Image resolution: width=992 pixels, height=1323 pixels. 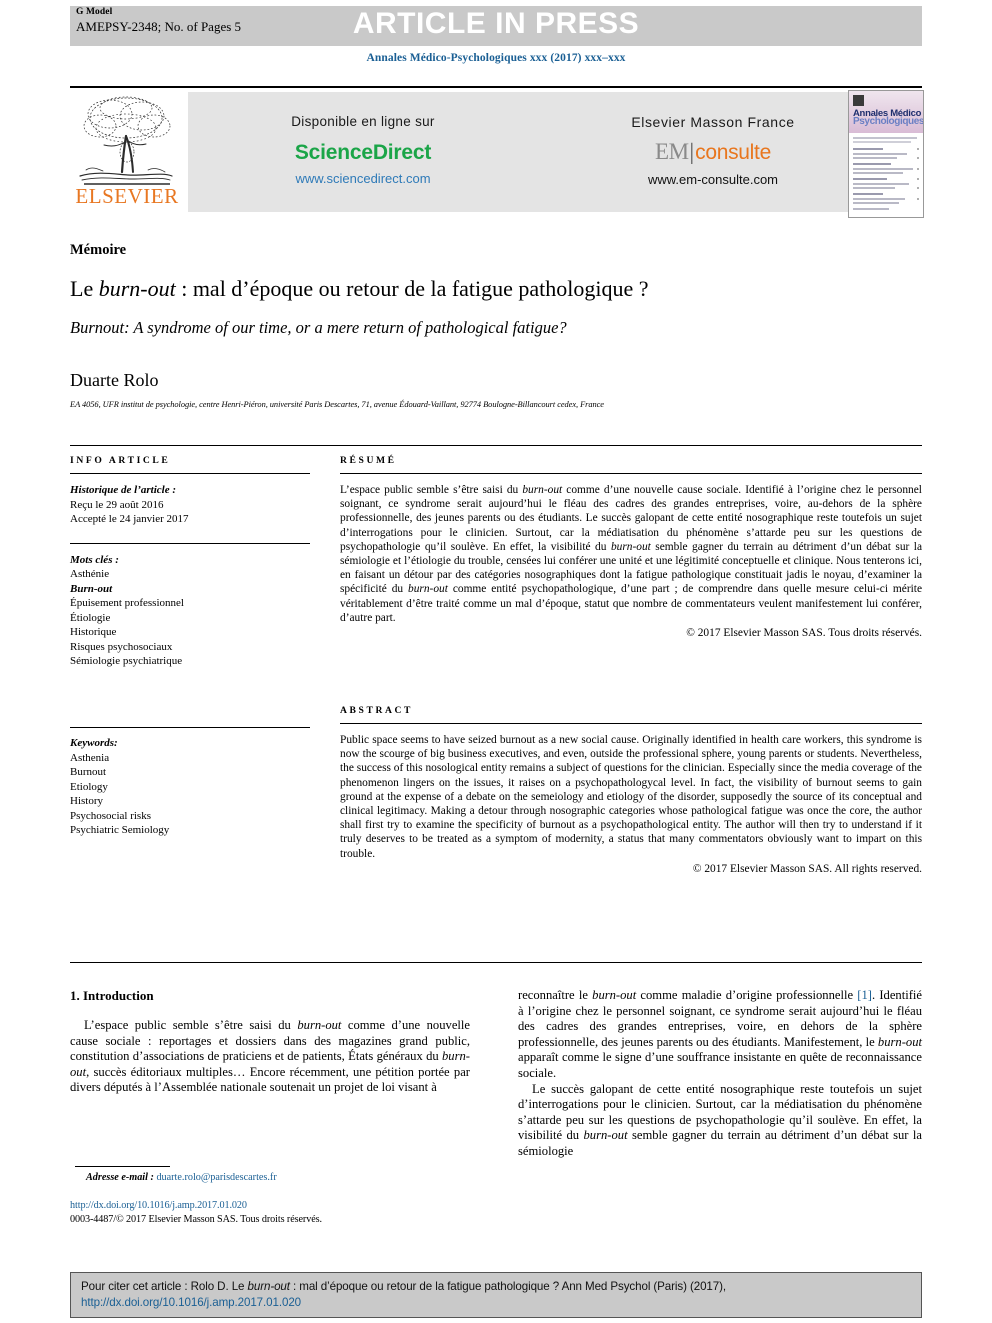 I want to click on cover-title-line2: Psychologiques, so click(x=888, y=121).